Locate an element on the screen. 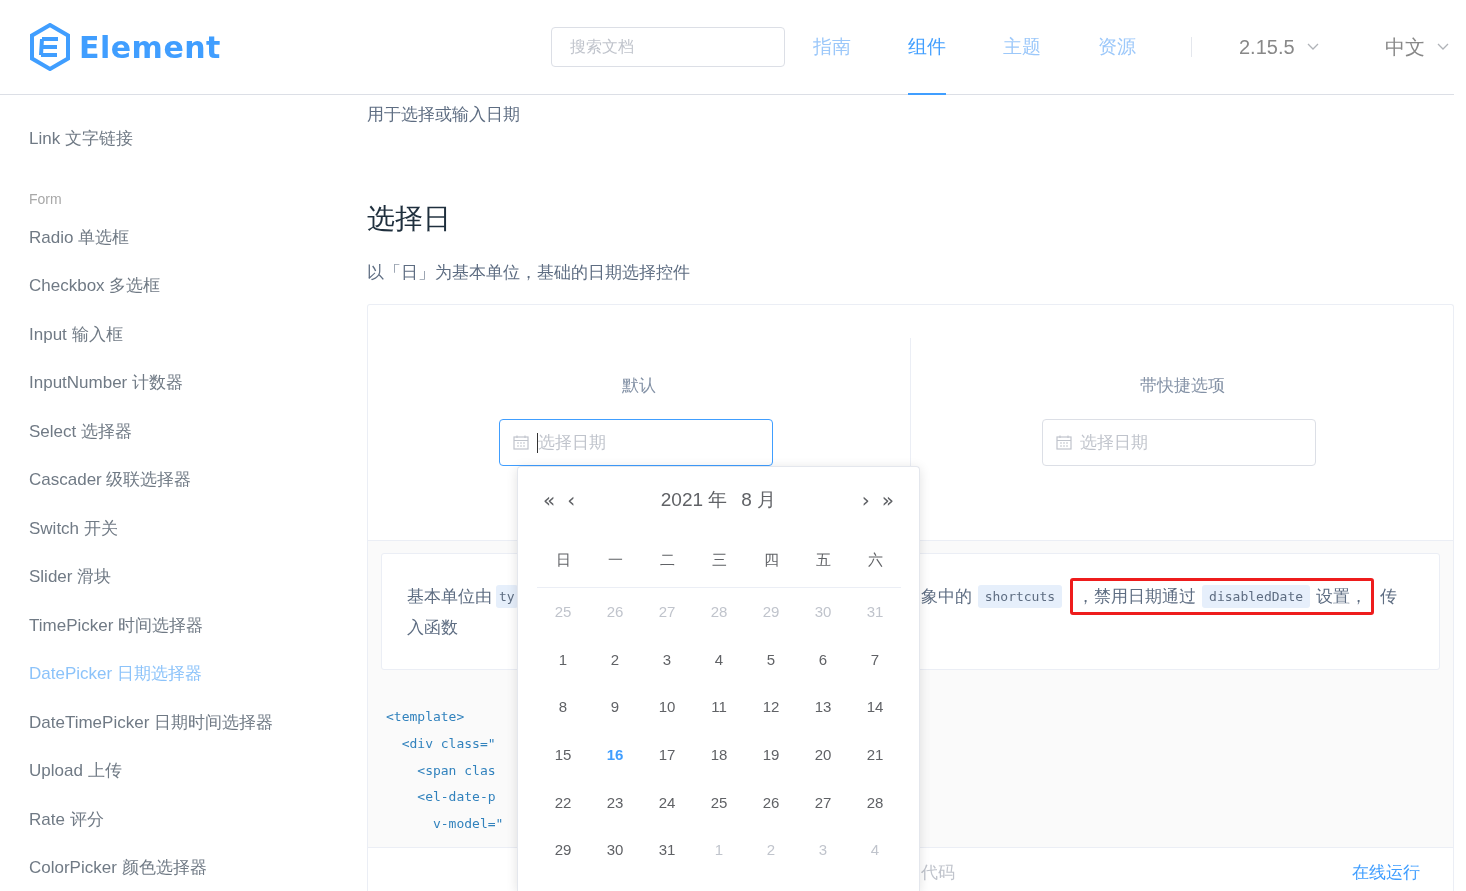 Image resolution: width=1466 pixels, height=891 pixels. calendar-day: 2 is located at coordinates (615, 659).